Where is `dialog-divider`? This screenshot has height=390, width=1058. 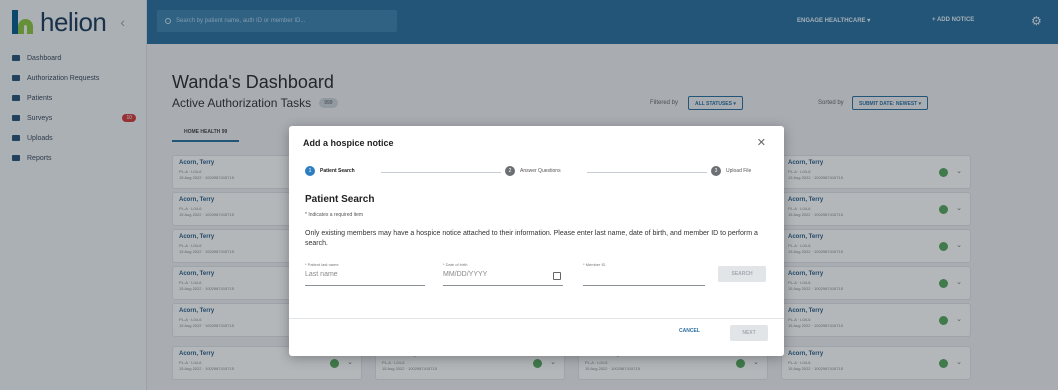
dialog-divider is located at coordinates (536, 318).